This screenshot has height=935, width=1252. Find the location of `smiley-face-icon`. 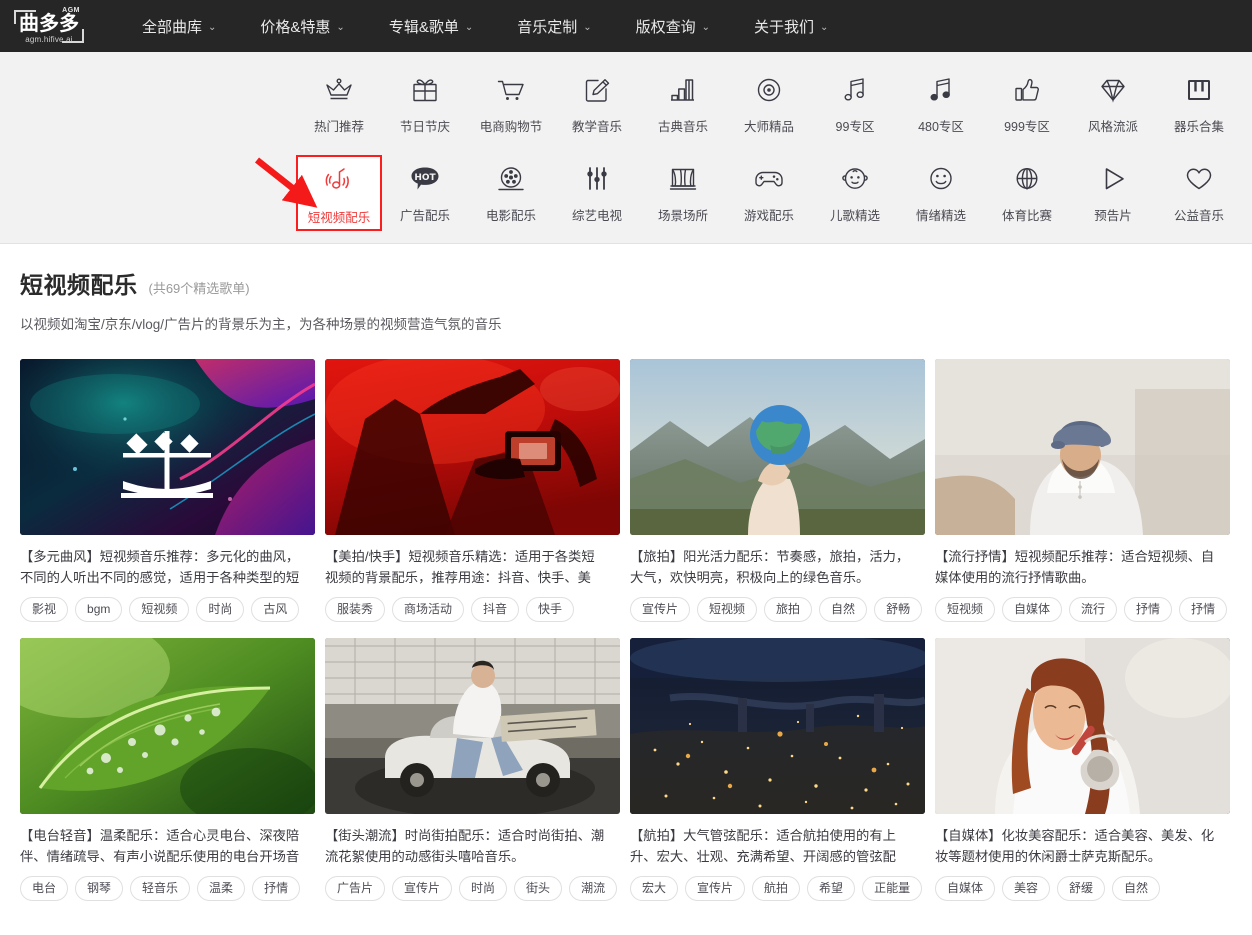

smiley-face-icon is located at coordinates (941, 179).